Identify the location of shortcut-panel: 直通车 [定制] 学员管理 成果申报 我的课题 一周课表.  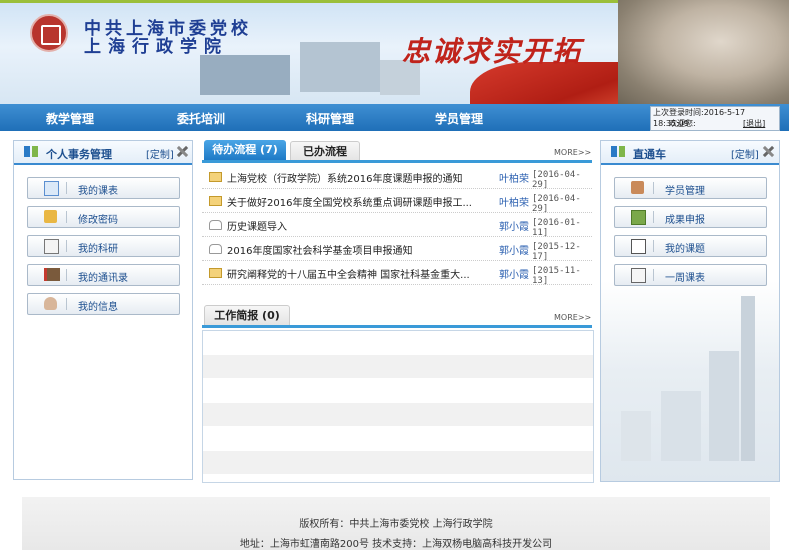
(690, 311).